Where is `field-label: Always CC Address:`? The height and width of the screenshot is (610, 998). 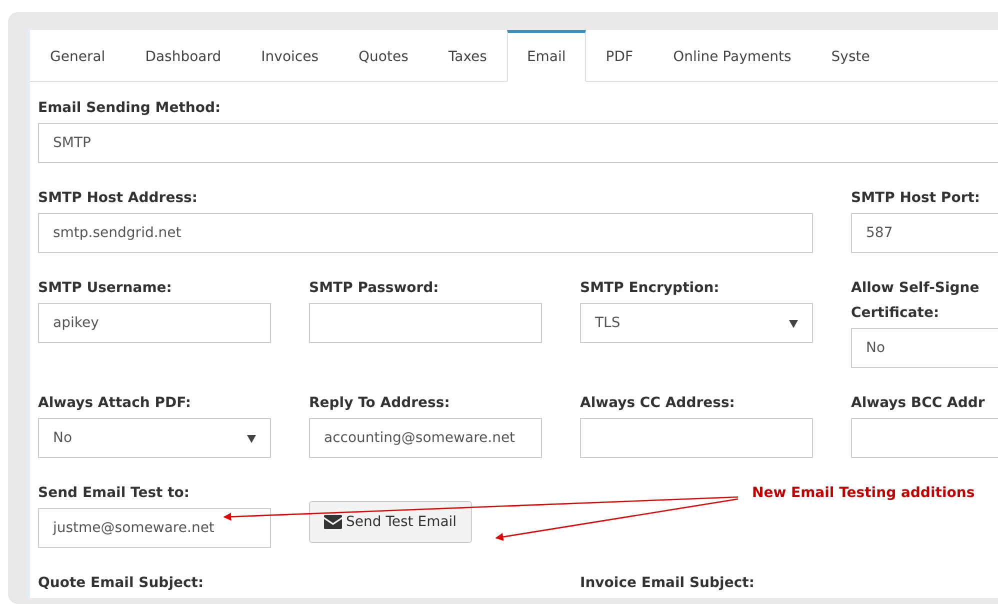 field-label: Always CC Address: is located at coordinates (658, 403).